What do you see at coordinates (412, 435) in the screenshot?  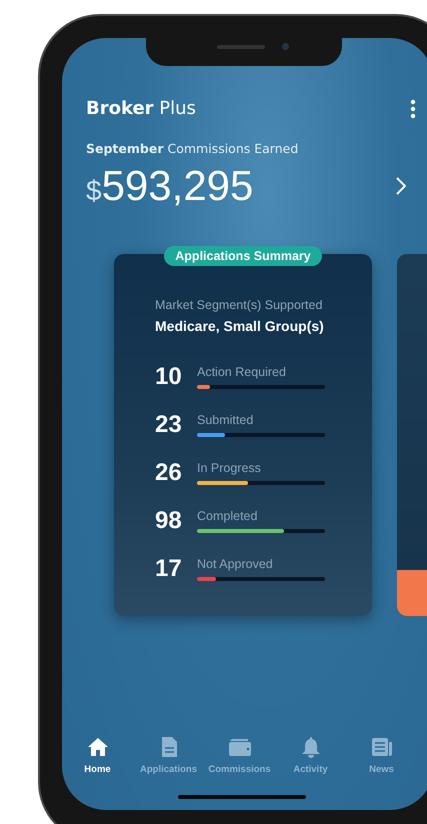 I see `next-card` at bounding box center [412, 435].